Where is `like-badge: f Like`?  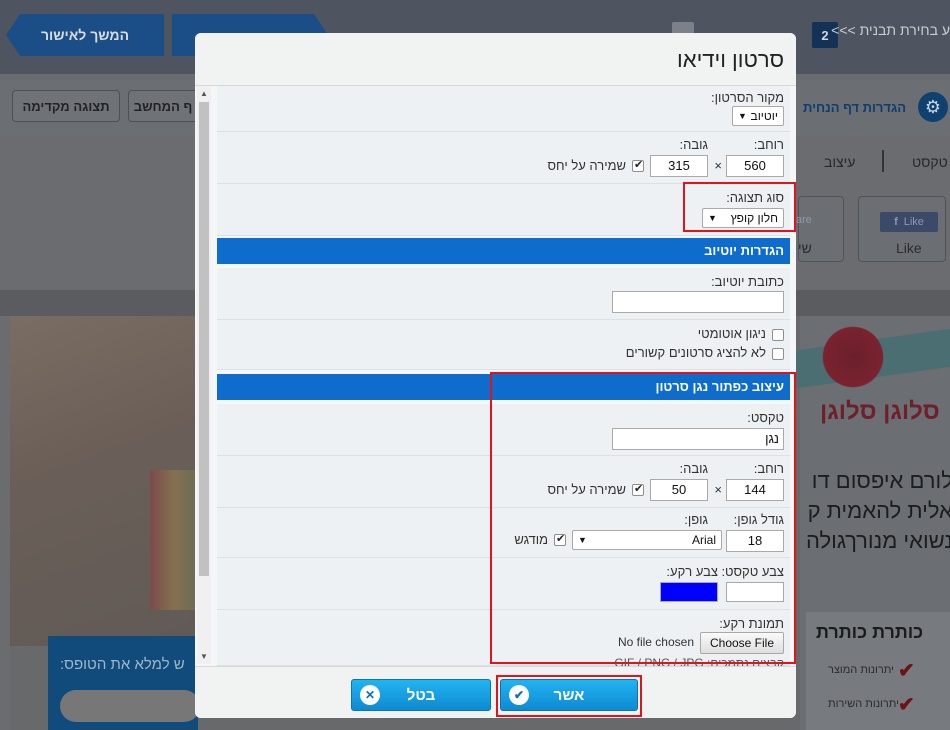
like-badge: f Like is located at coordinates (909, 222).